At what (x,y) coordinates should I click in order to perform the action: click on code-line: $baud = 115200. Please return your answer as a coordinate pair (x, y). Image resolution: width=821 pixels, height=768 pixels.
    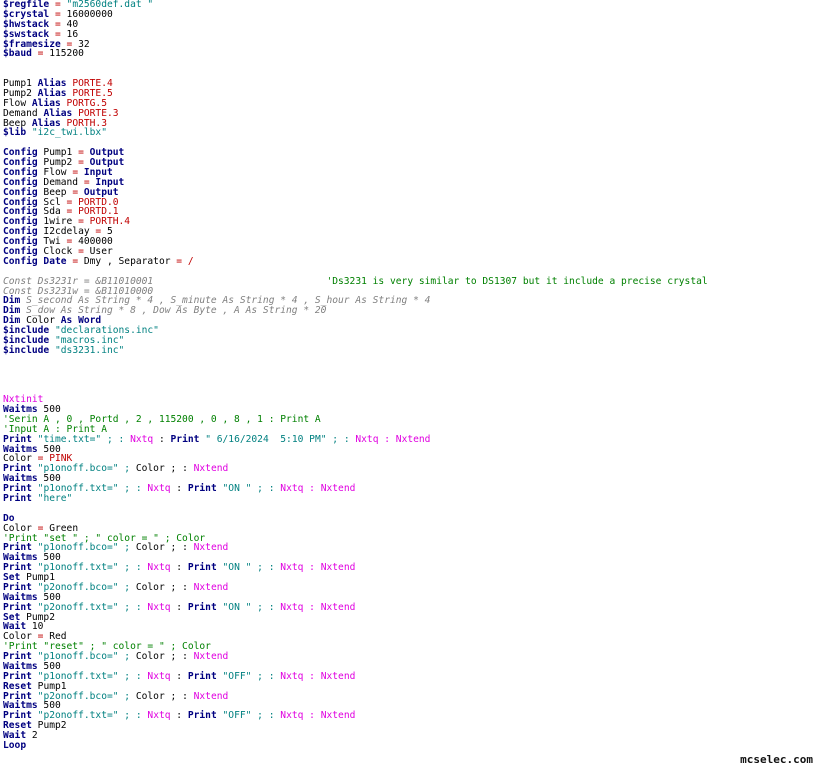
    Looking at the image, I should click on (43, 54).